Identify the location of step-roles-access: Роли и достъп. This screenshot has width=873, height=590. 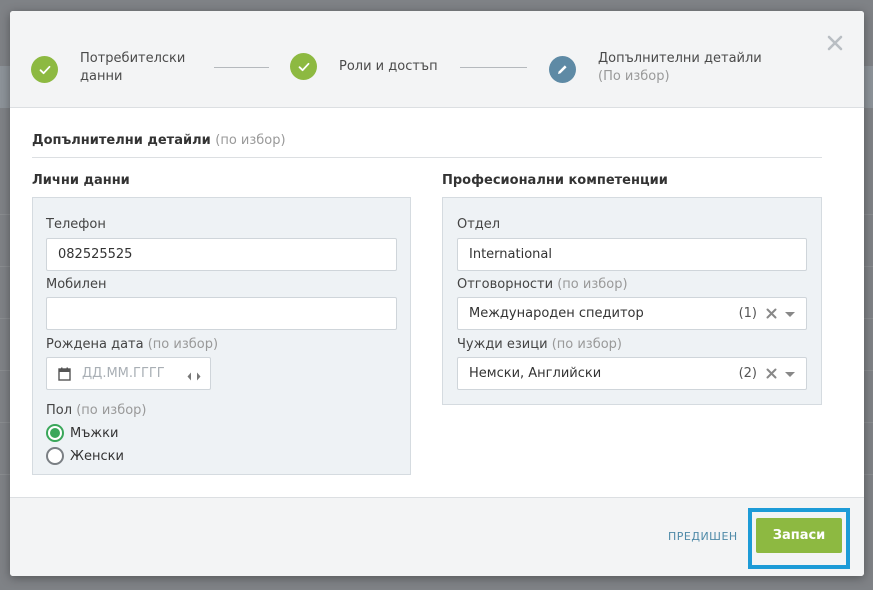
(364, 66).